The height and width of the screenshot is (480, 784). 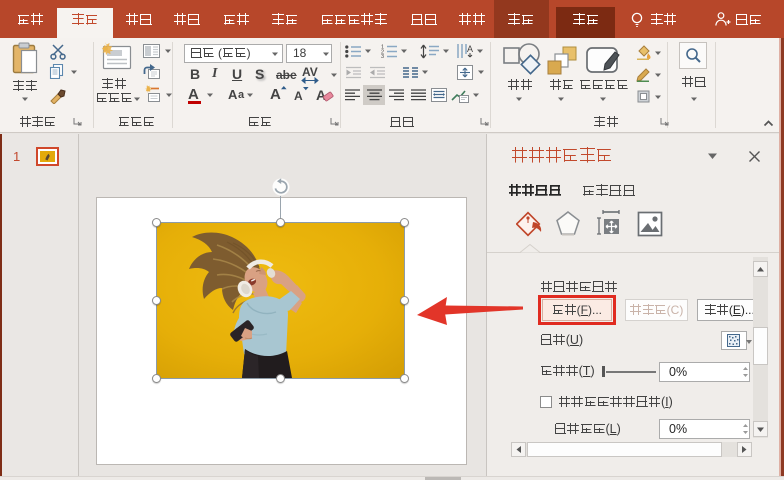 What do you see at coordinates (382, 56) in the screenshot?
I see `svg-text: 3` at bounding box center [382, 56].